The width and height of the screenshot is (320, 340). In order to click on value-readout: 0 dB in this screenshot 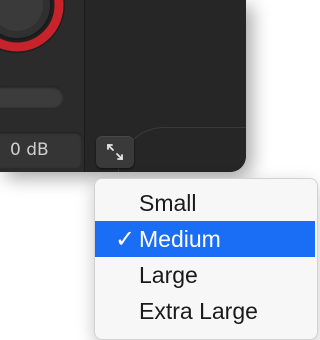, I will do `click(41, 150)`.